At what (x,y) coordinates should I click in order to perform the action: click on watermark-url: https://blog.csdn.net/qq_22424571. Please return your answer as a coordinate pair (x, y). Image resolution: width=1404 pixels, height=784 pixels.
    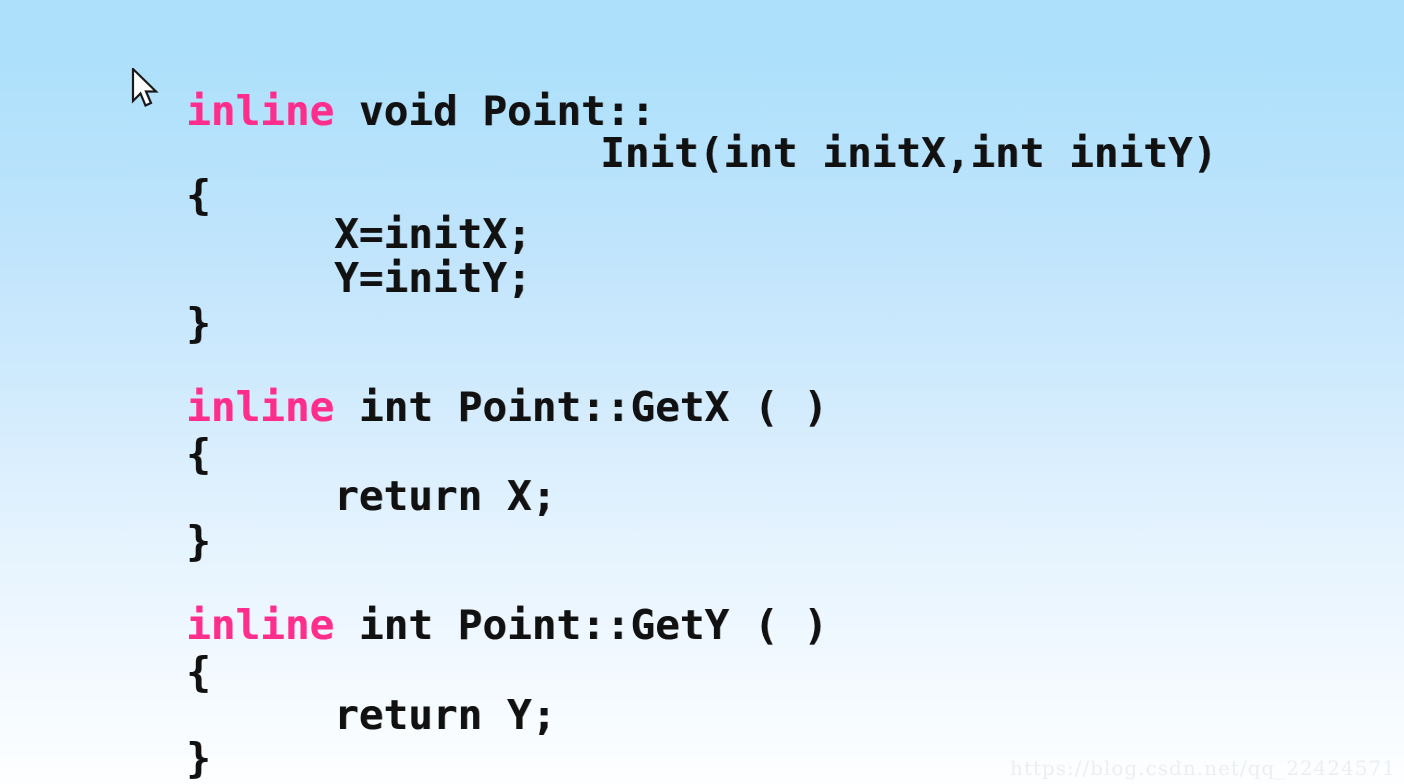
    Looking at the image, I should click on (1202, 768).